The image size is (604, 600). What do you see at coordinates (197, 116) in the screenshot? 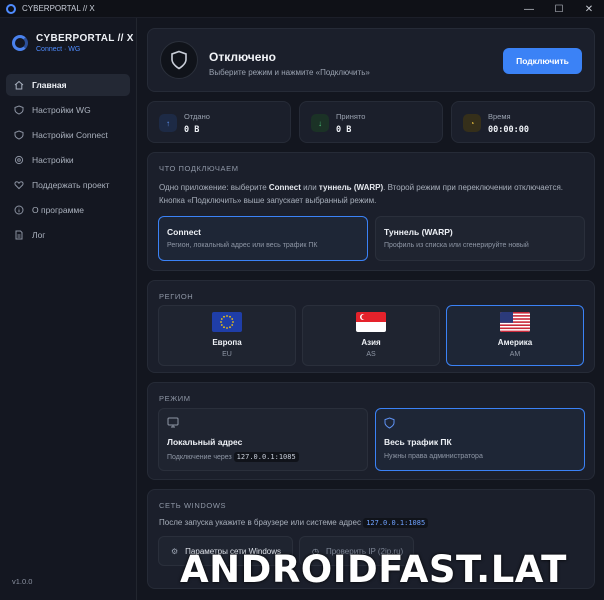
I see `stat-label: Отдано` at bounding box center [197, 116].